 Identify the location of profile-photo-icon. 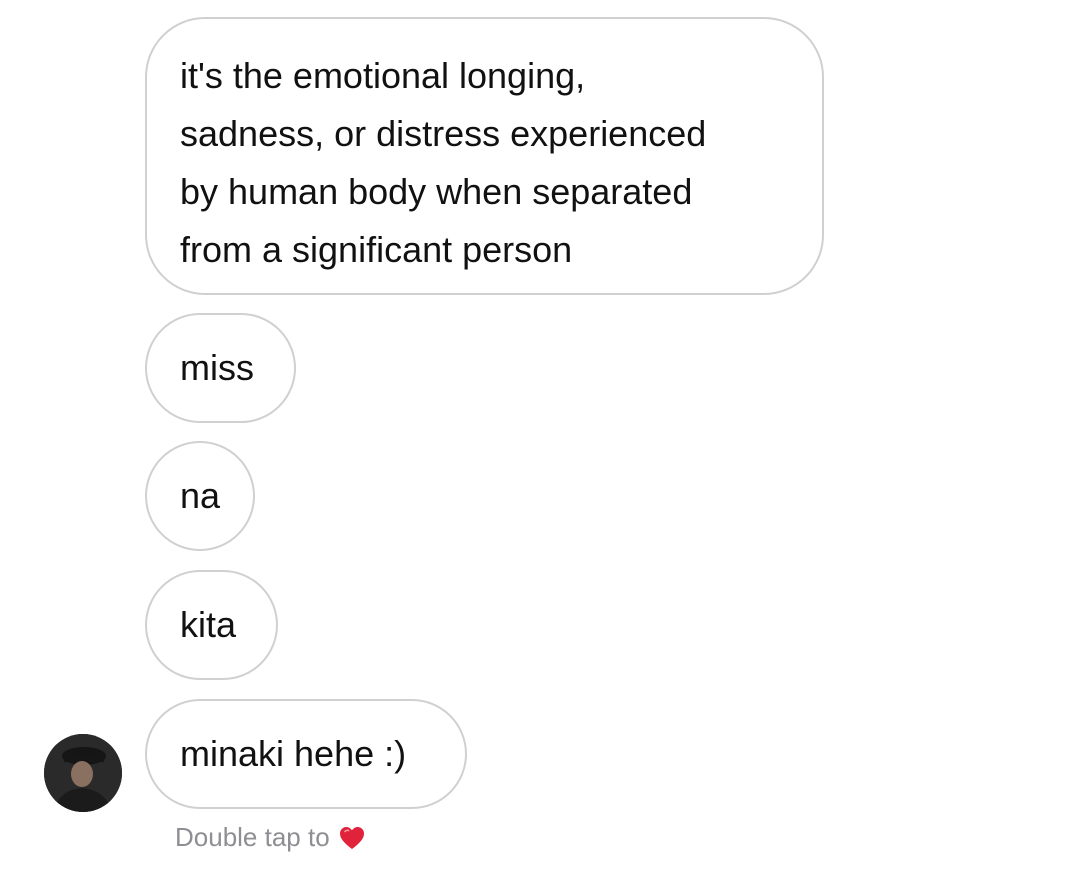
(83, 773).